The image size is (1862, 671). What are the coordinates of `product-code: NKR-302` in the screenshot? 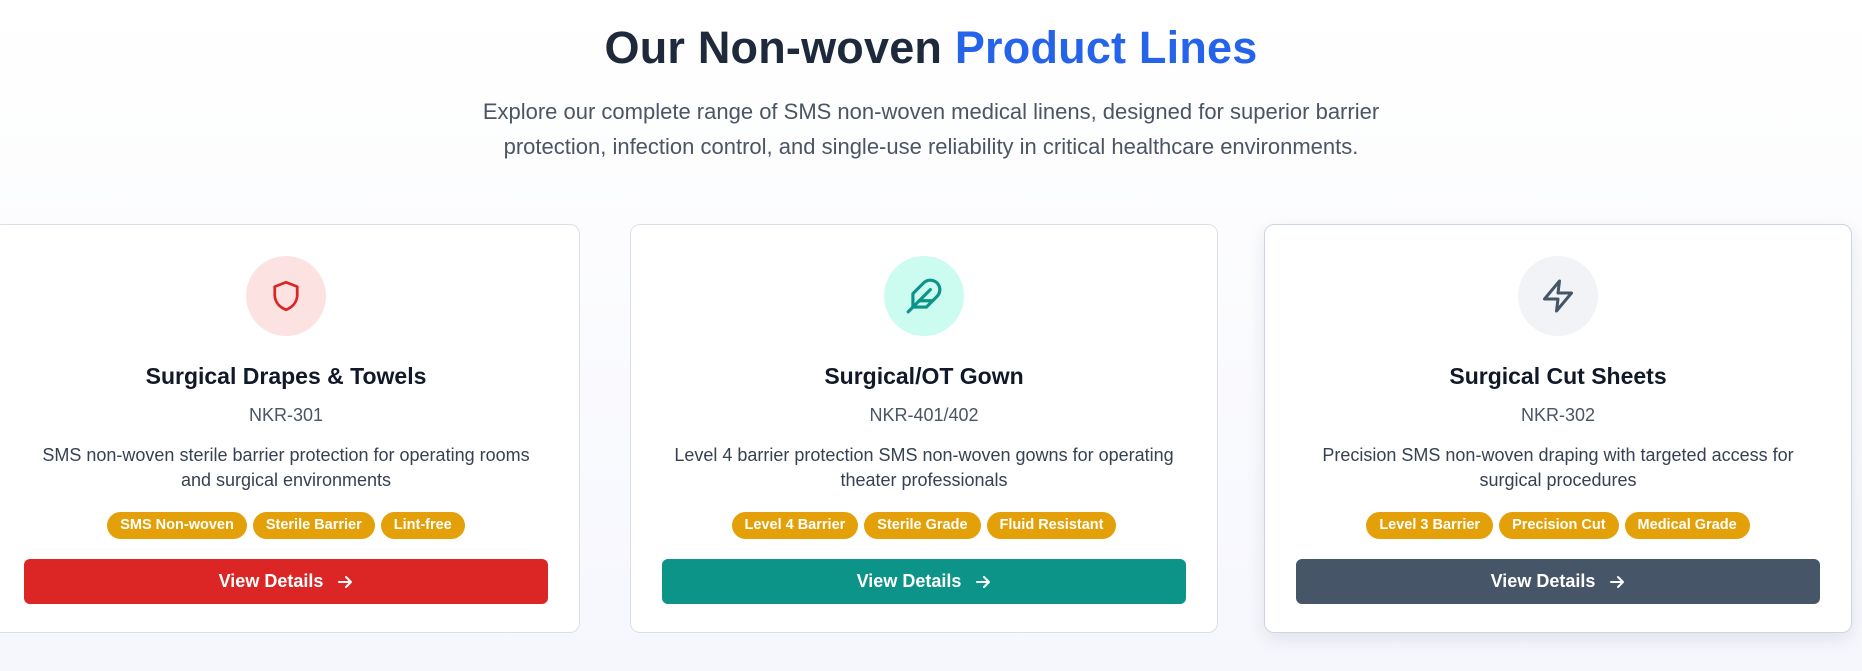 It's located at (1558, 415).